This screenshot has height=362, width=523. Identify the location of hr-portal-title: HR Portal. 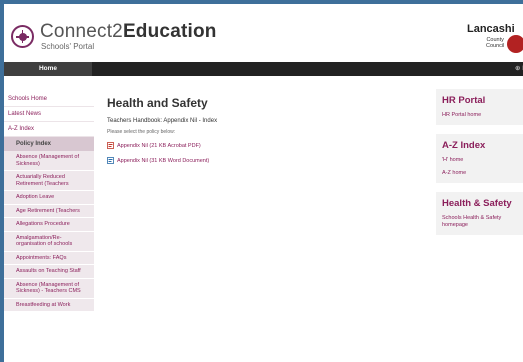
(464, 100).